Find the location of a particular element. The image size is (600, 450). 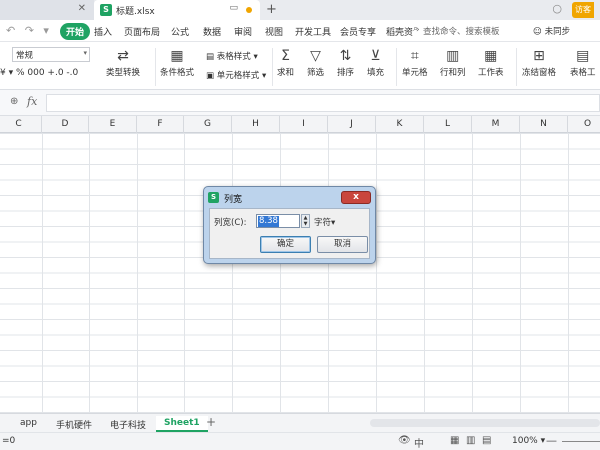

column-width-input: 8.38 is located at coordinates (278, 221).